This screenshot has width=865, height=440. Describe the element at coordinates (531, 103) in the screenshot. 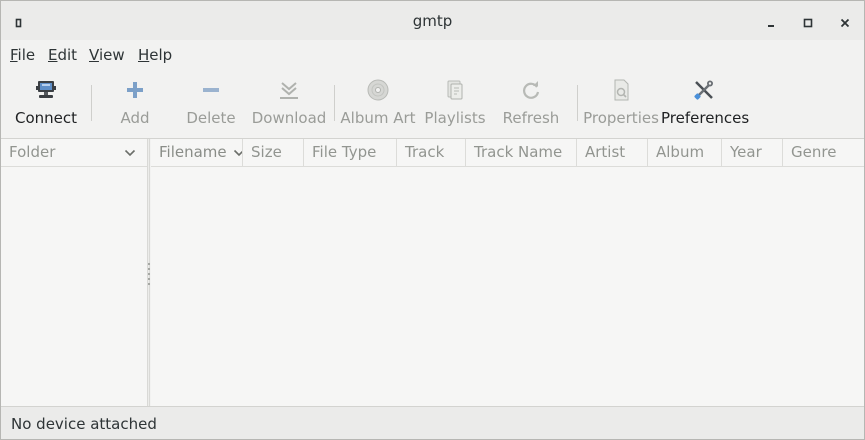

I see `refresh-button: Refresh` at that location.